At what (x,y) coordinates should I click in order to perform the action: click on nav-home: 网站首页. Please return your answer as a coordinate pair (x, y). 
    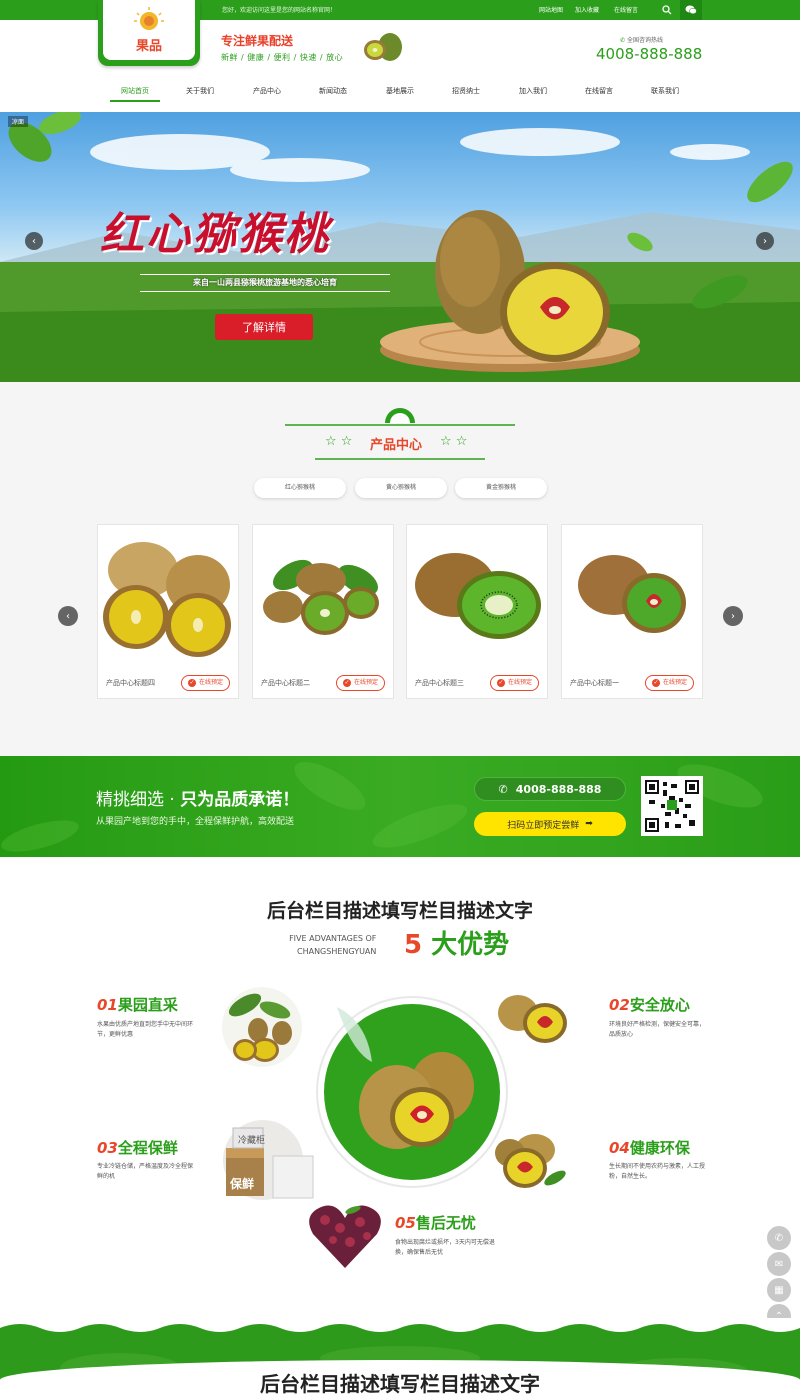
    Looking at the image, I should click on (135, 91).